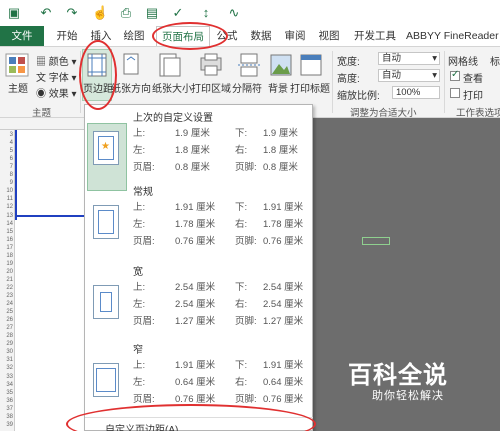 The image size is (500, 431). I want to click on margin-top: 1.9 厘米, so click(192, 133).